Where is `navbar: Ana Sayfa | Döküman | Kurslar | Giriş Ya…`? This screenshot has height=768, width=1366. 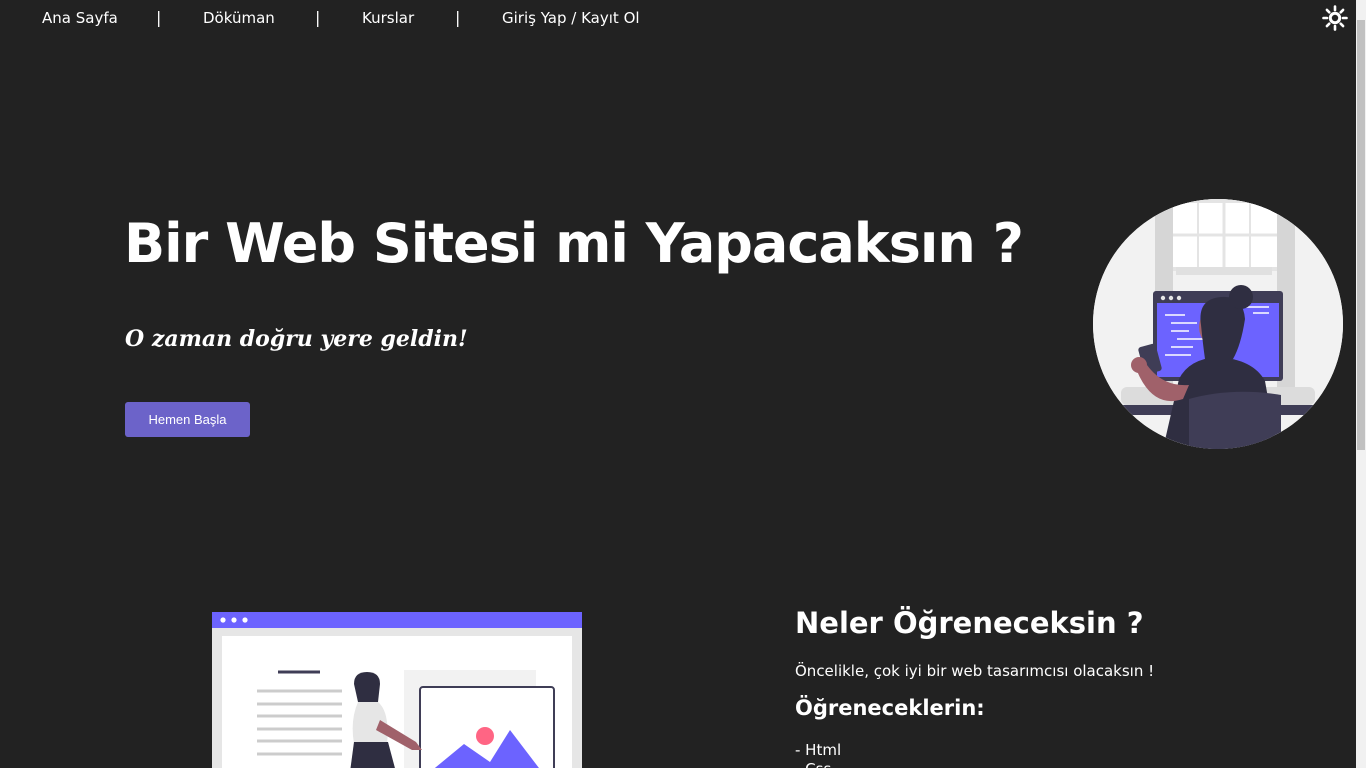 navbar: Ana Sayfa | Döküman | Kurslar | Giriş Ya… is located at coordinates (683, 19).